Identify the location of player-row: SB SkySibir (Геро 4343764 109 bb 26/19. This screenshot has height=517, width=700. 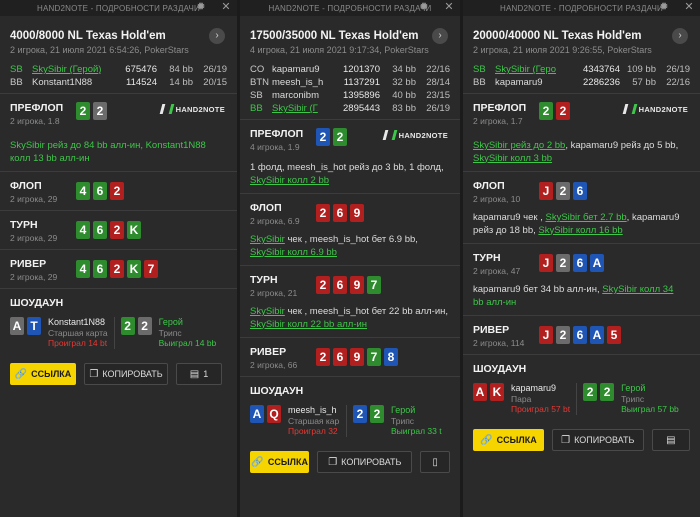
(581, 69).